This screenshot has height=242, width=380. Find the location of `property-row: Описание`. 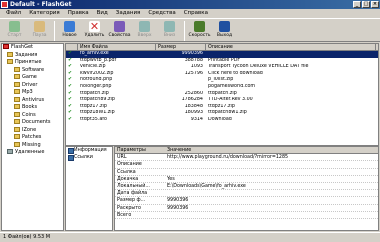

property-row: Описание is located at coordinates (246, 165).